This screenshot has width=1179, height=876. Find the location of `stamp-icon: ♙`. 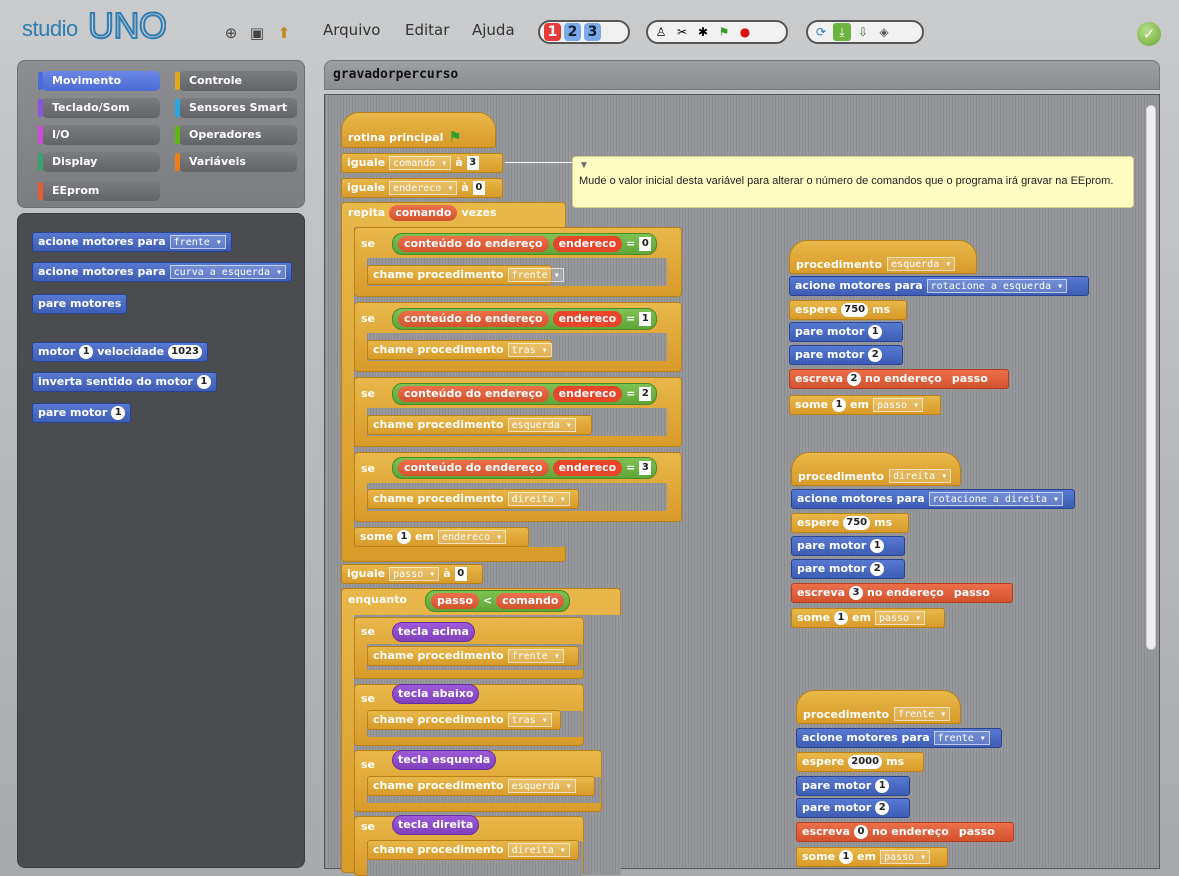

stamp-icon: ♙ is located at coordinates (661, 32).